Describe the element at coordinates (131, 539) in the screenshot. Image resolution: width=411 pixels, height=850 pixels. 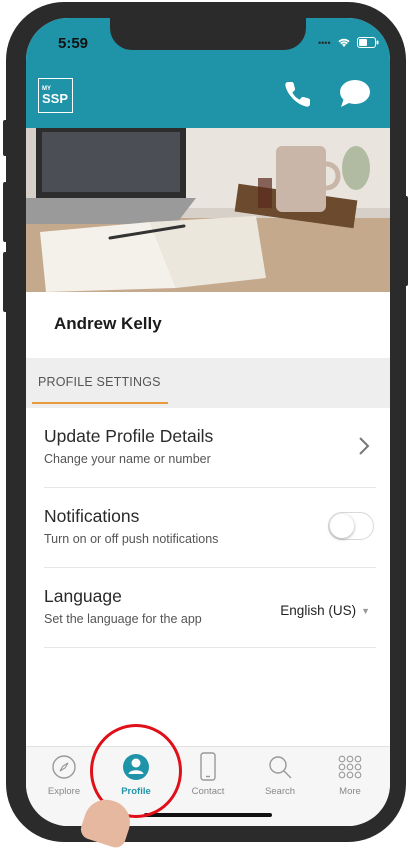
I see `notifications-subtitle: Turn on or off push notifications` at that location.